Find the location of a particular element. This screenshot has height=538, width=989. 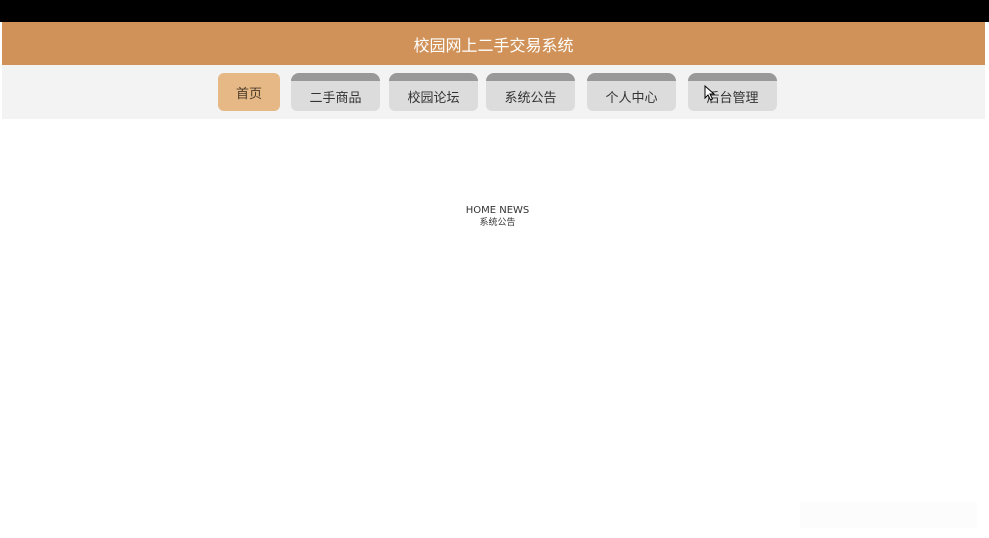

mouse-pointer-icon is located at coordinates (710, 92).